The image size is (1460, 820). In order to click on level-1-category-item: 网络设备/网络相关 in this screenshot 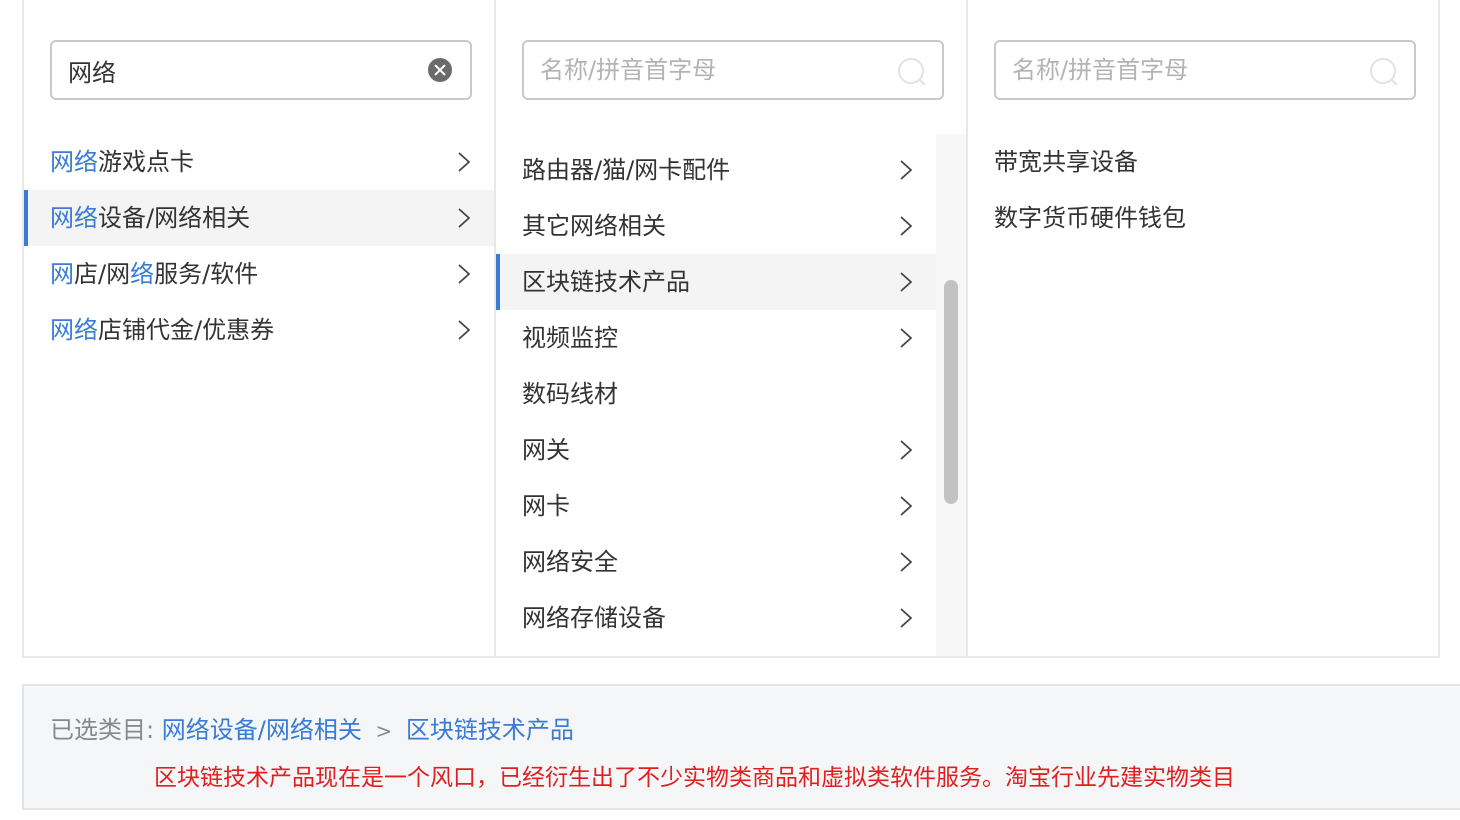, I will do `click(259, 218)`.